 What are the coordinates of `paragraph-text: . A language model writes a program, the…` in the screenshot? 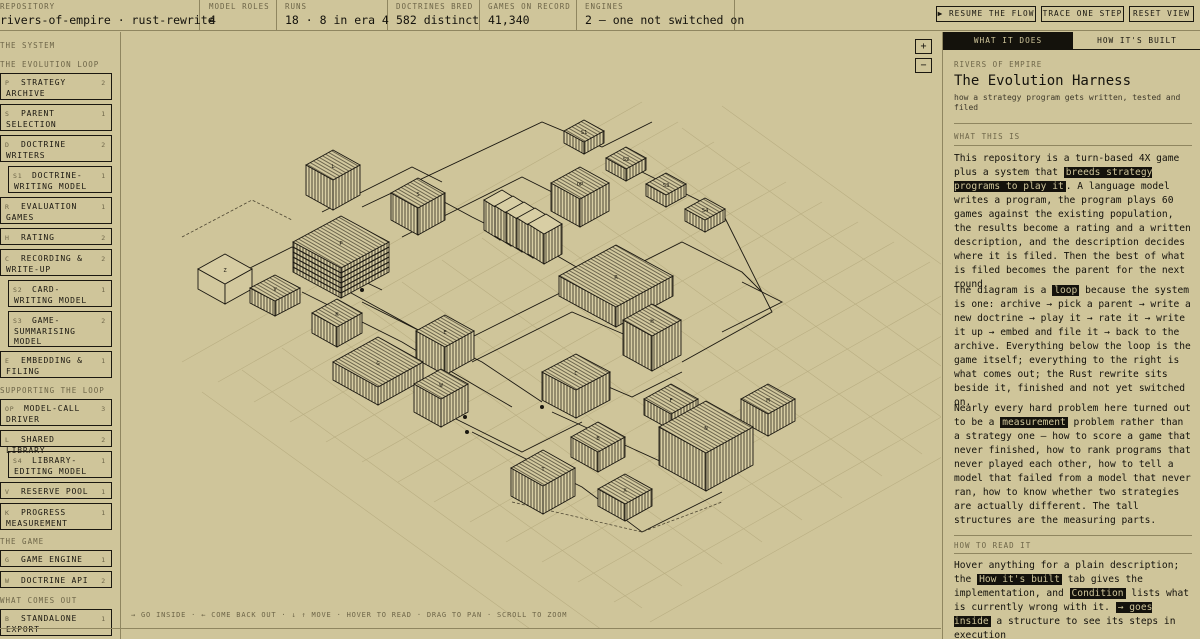 It's located at (1072, 235).